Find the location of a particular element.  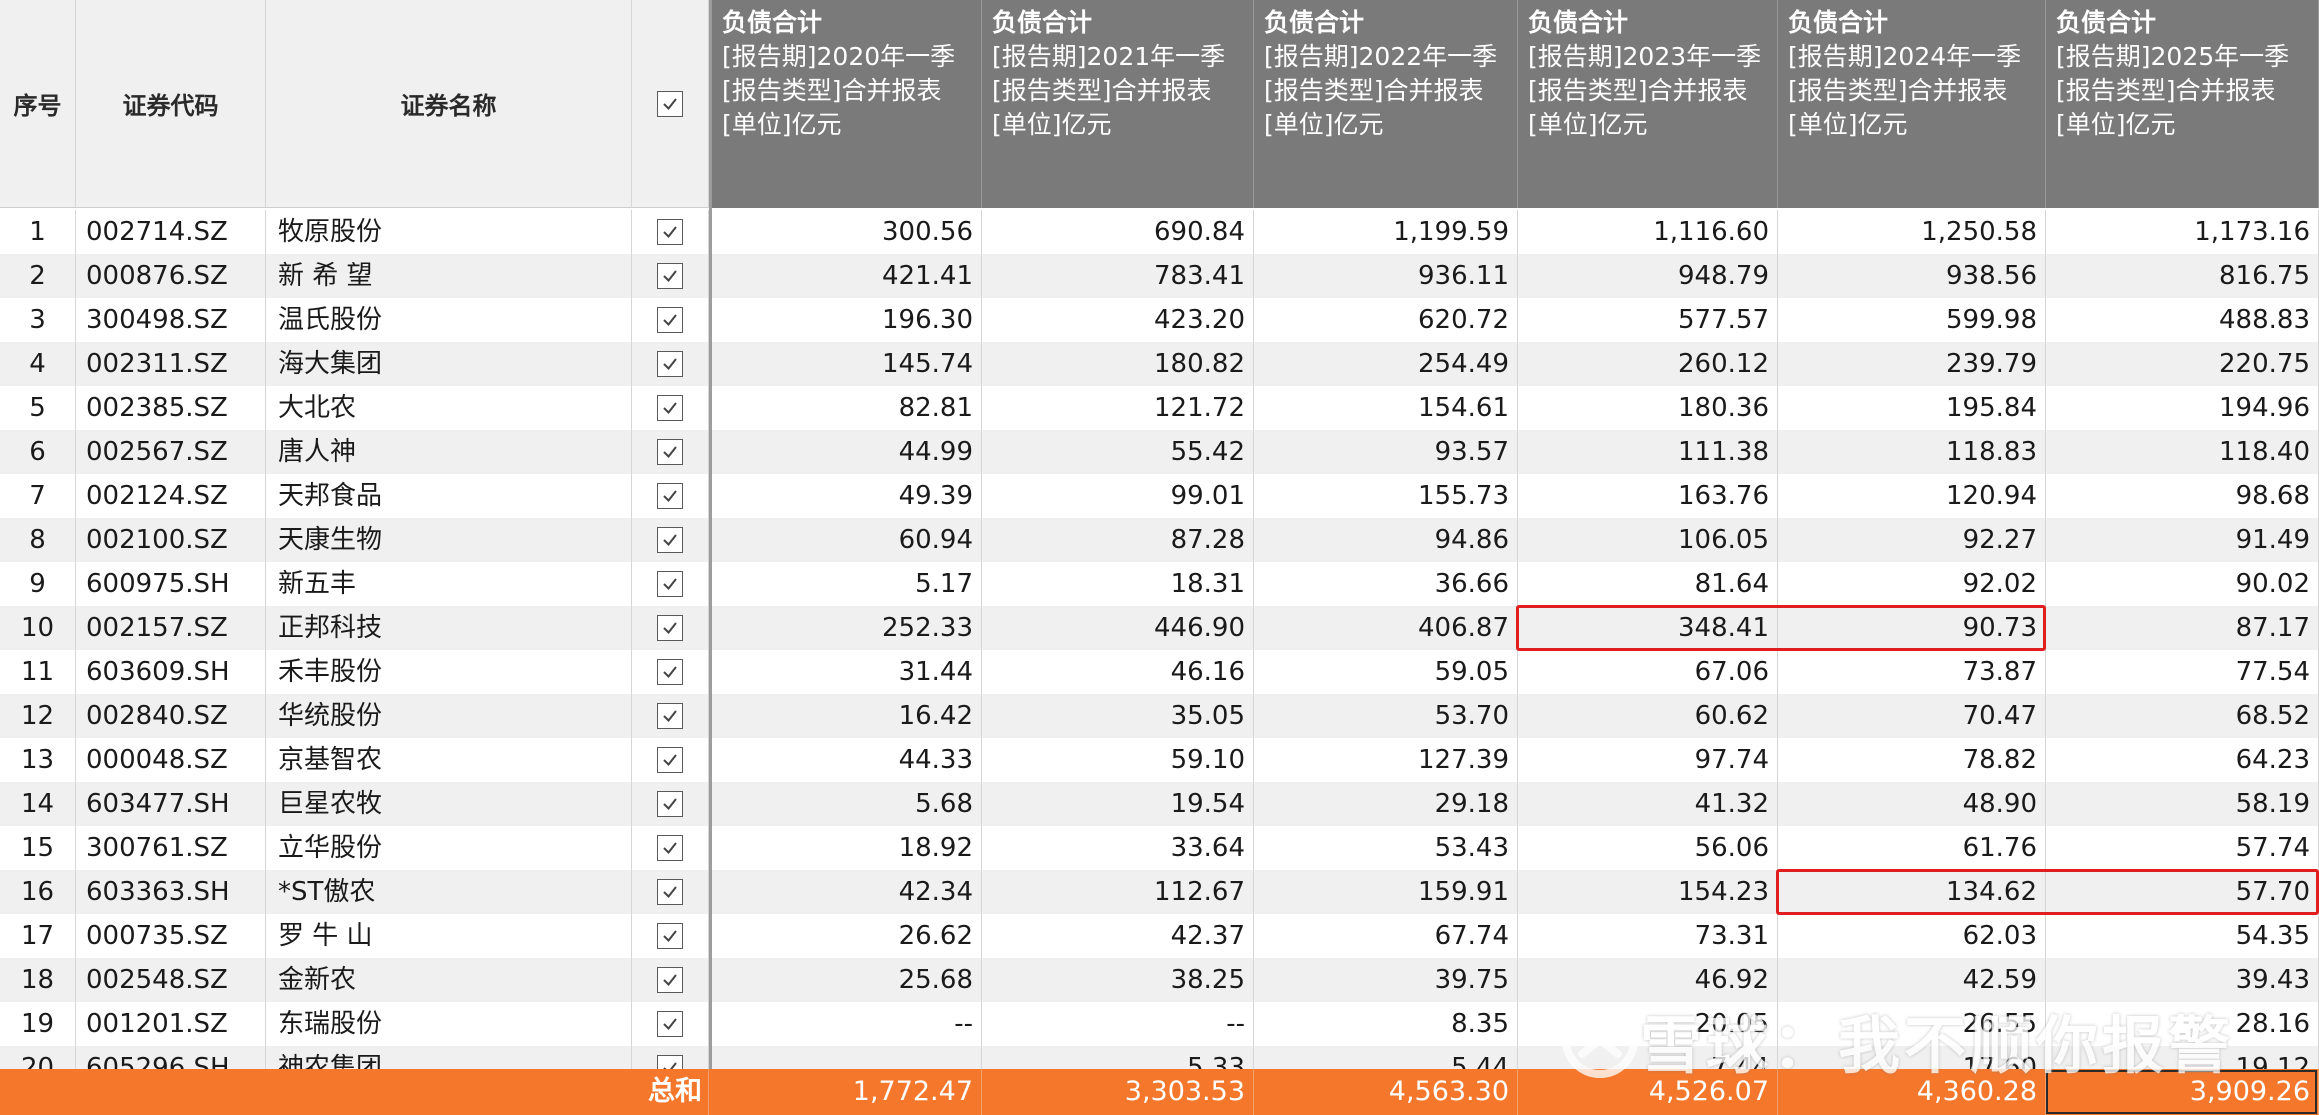

security-name: 华统股份 is located at coordinates (449, 716).